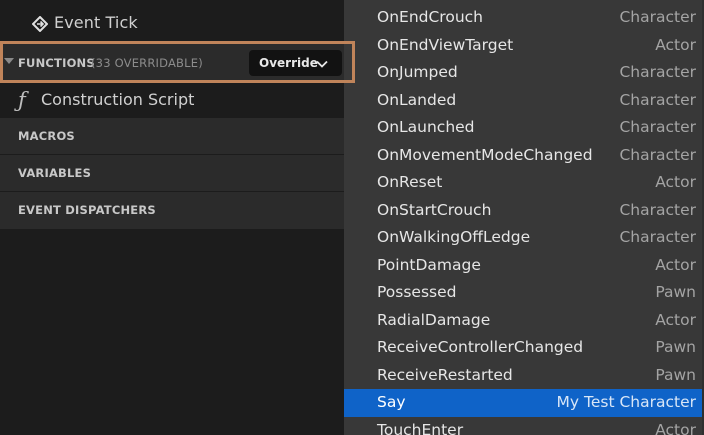  What do you see at coordinates (434, 210) in the screenshot?
I see `menu-item-name: OnStartCrouch` at bounding box center [434, 210].